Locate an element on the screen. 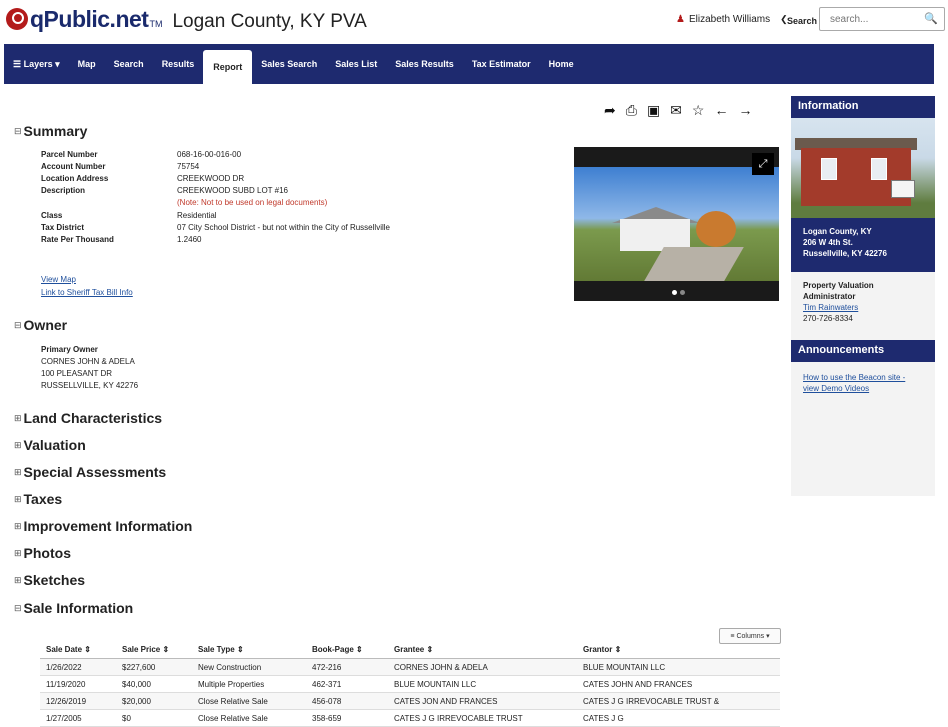  cell: 472-216 is located at coordinates (347, 667).